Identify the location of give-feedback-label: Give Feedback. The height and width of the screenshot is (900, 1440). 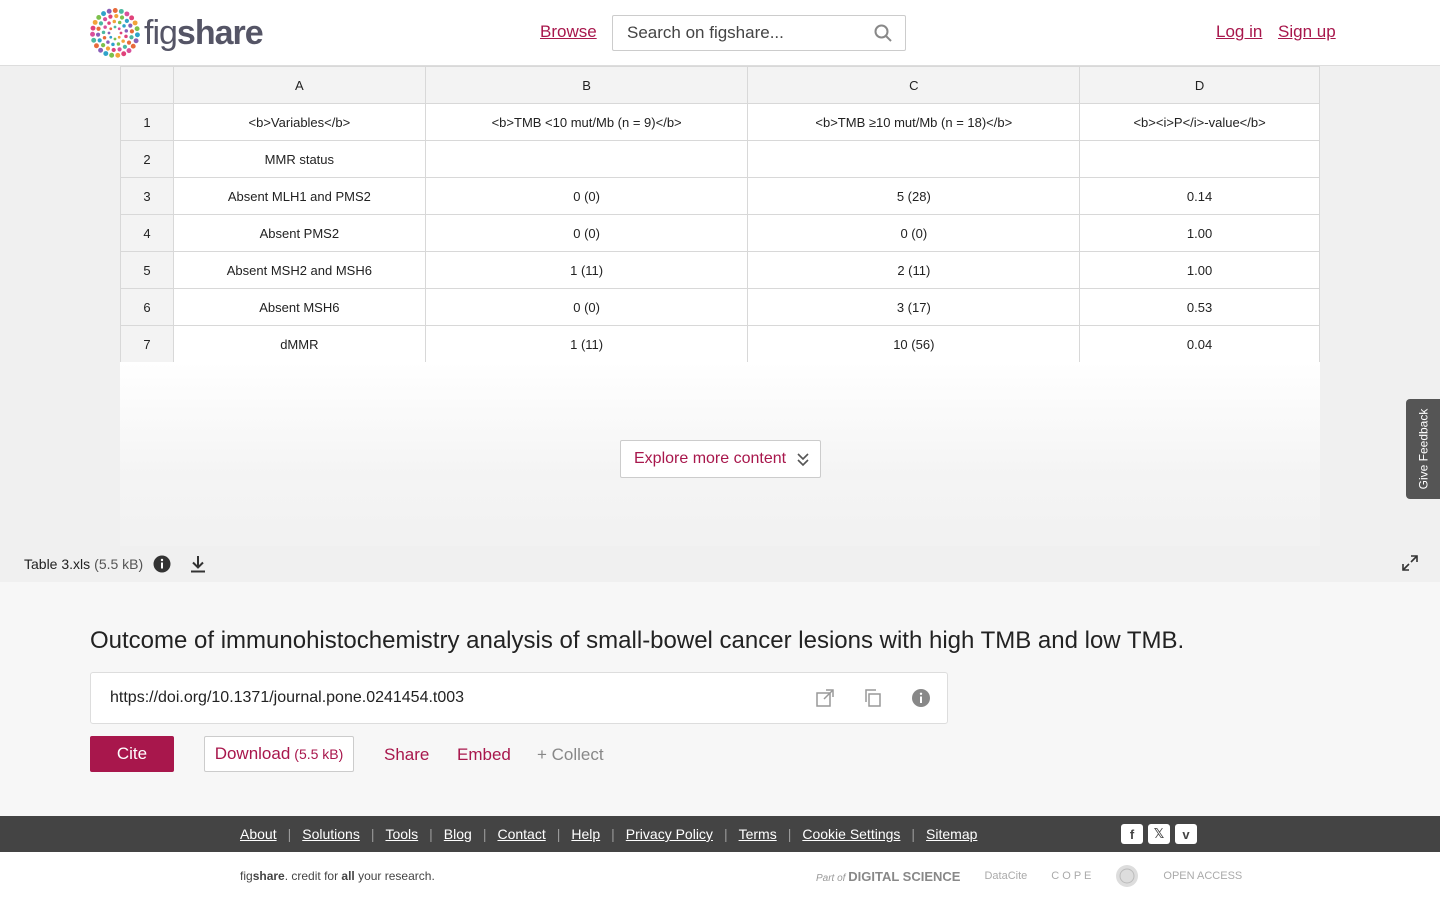
(1423, 449).